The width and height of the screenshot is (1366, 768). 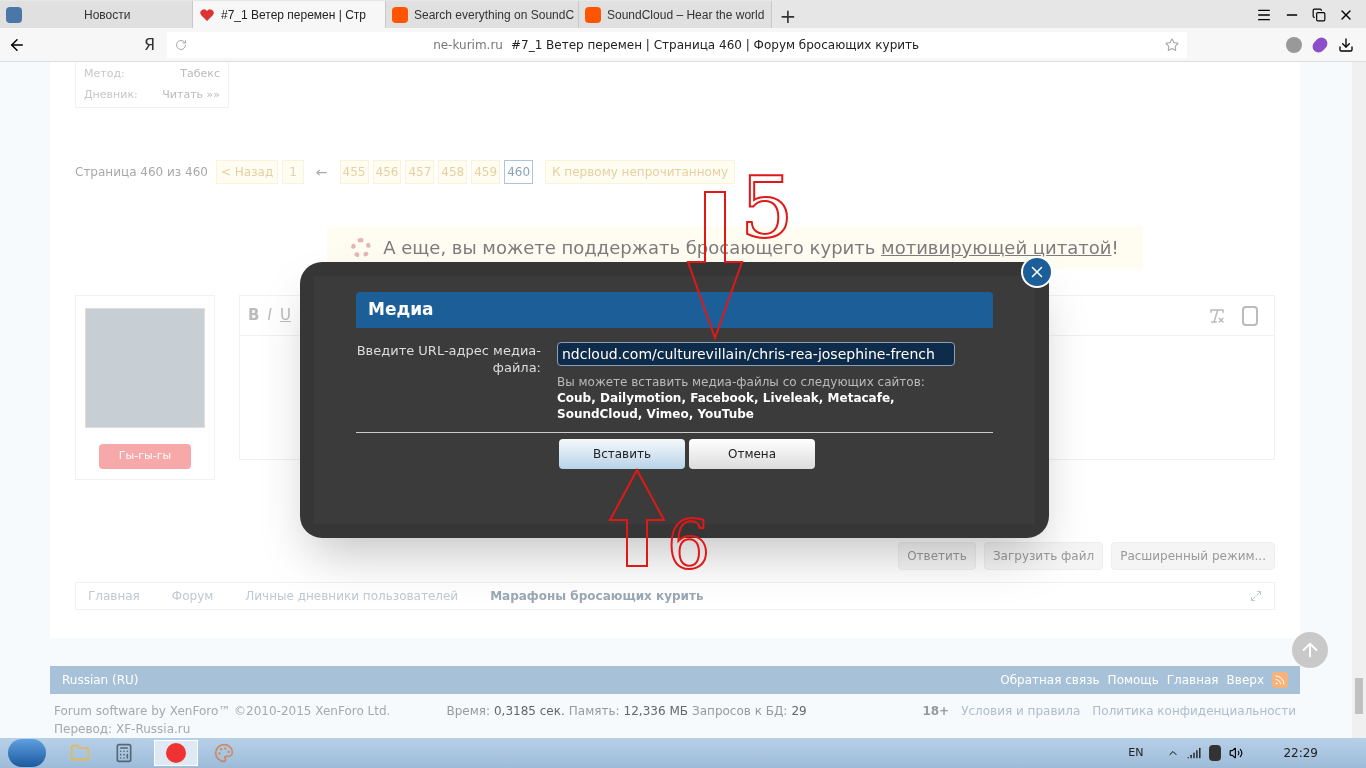 What do you see at coordinates (27, 753) in the screenshot?
I see `start-button` at bounding box center [27, 753].